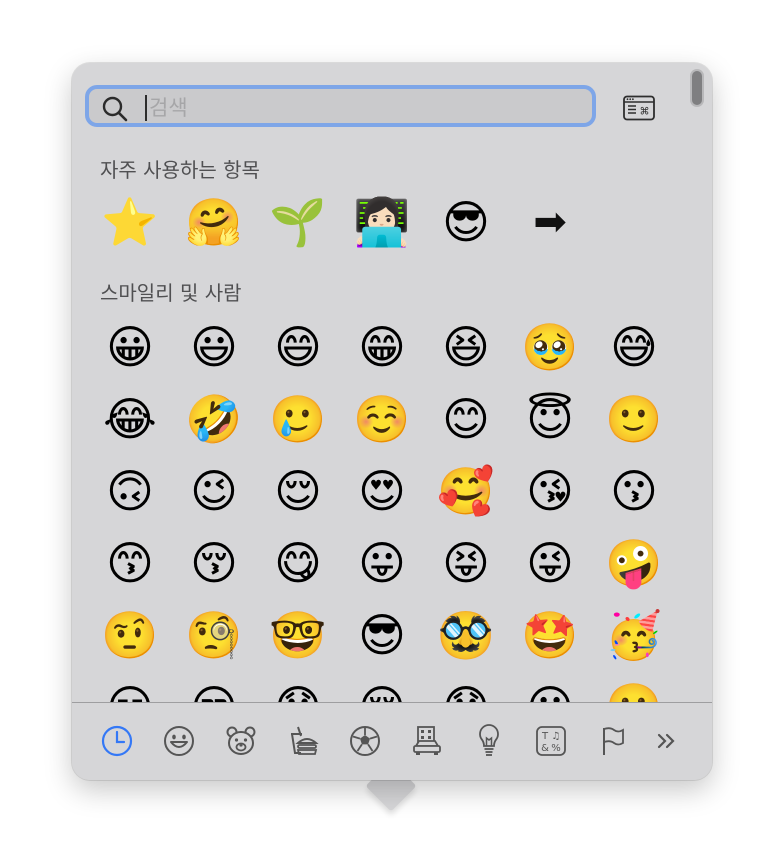 Image resolution: width=784 pixels, height=843 pixels. What do you see at coordinates (550, 563) in the screenshot?
I see `emoji-cell: 😜` at bounding box center [550, 563].